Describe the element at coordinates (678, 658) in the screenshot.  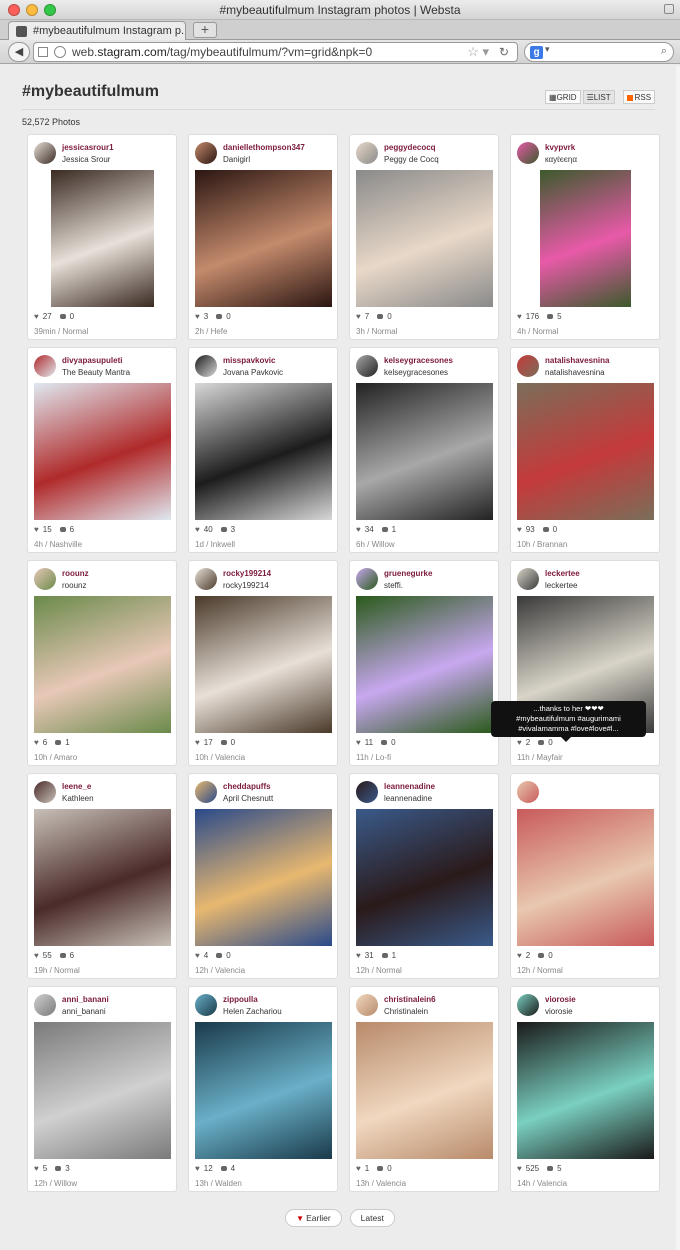
I see `scrollbar` at that location.